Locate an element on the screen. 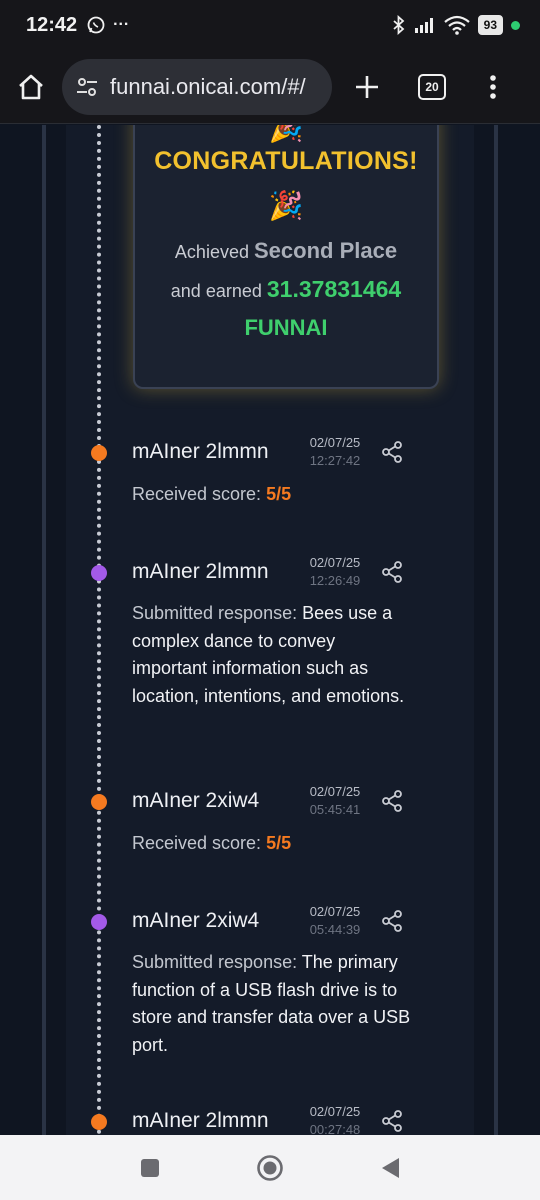  home-button is located at coordinates (31, 87).